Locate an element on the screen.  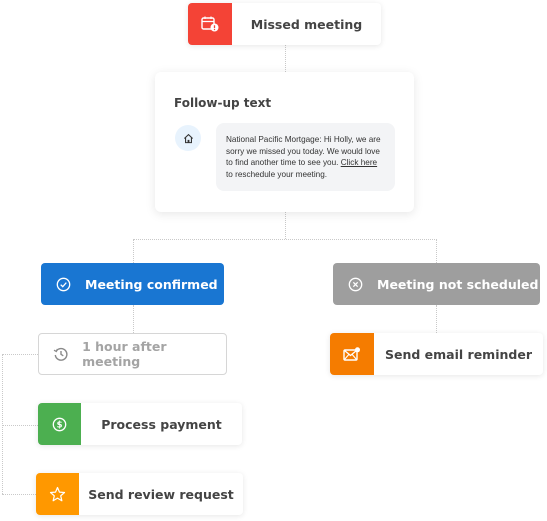
check-circle-icon is located at coordinates (63, 284).